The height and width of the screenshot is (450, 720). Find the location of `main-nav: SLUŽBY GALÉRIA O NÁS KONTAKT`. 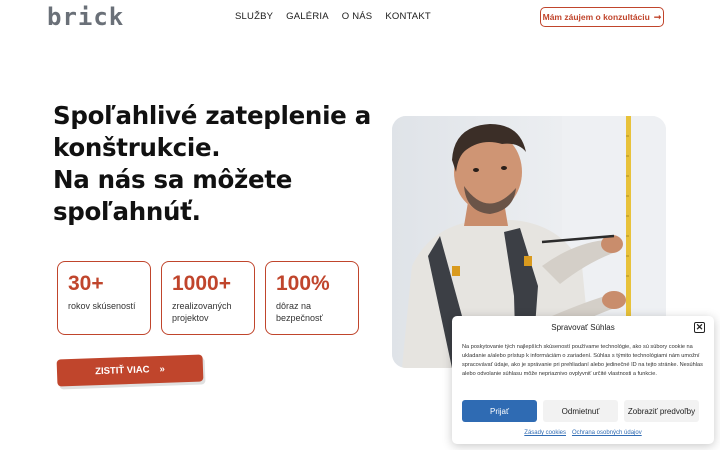

main-nav: SLUŽBY GALÉRIA O NÁS KONTAKT is located at coordinates (333, 16).